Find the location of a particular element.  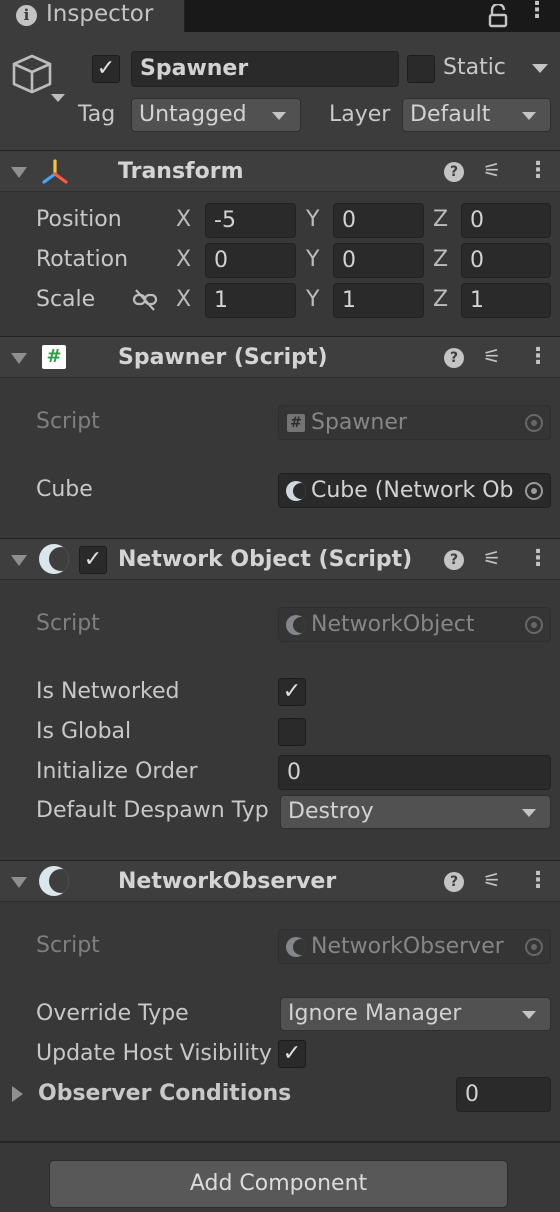

network-observer-script-value: NetworkObserver is located at coordinates (407, 946).